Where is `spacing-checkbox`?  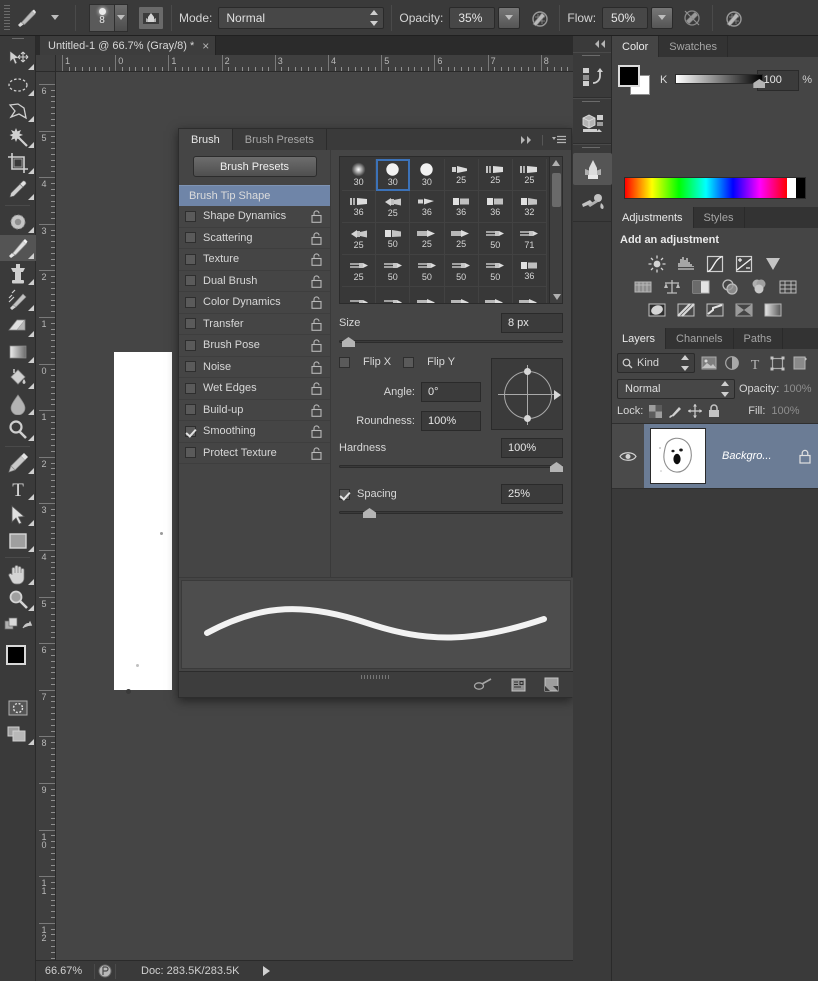
spacing-checkbox is located at coordinates (344, 494).